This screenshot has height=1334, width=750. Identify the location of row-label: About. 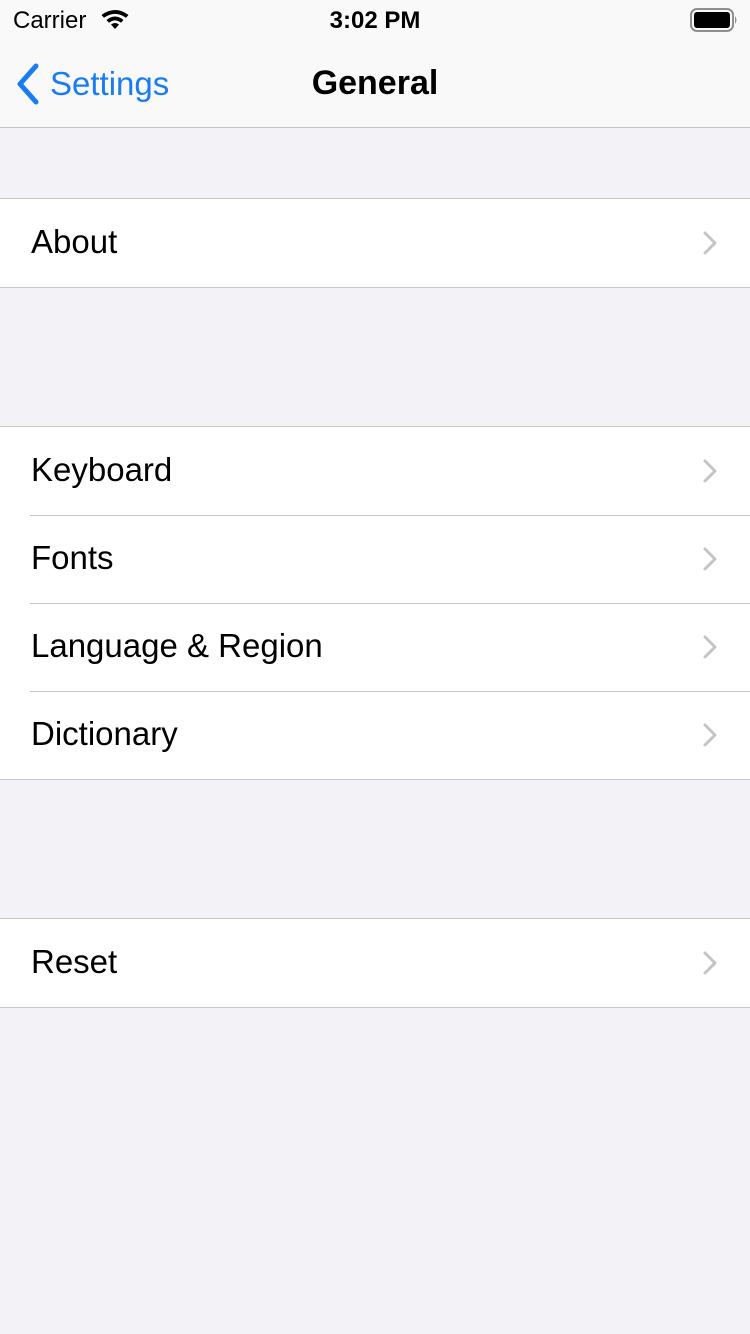
(74, 241).